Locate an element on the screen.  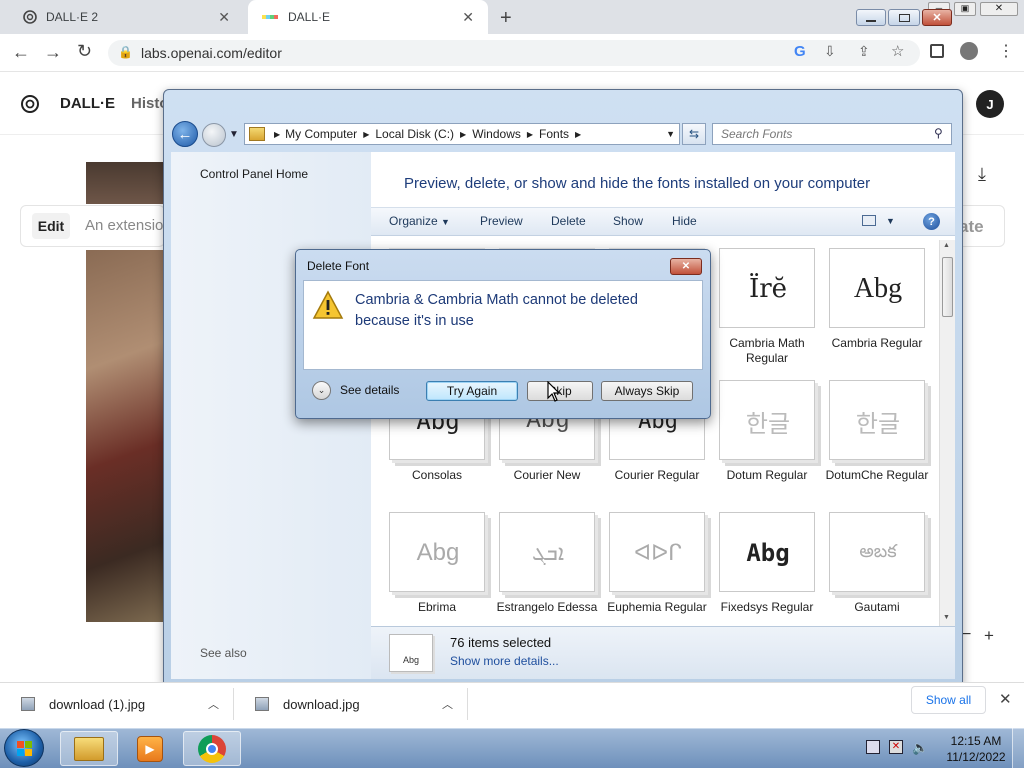
volume-icon: 🔈 is located at coordinates (920, 749).